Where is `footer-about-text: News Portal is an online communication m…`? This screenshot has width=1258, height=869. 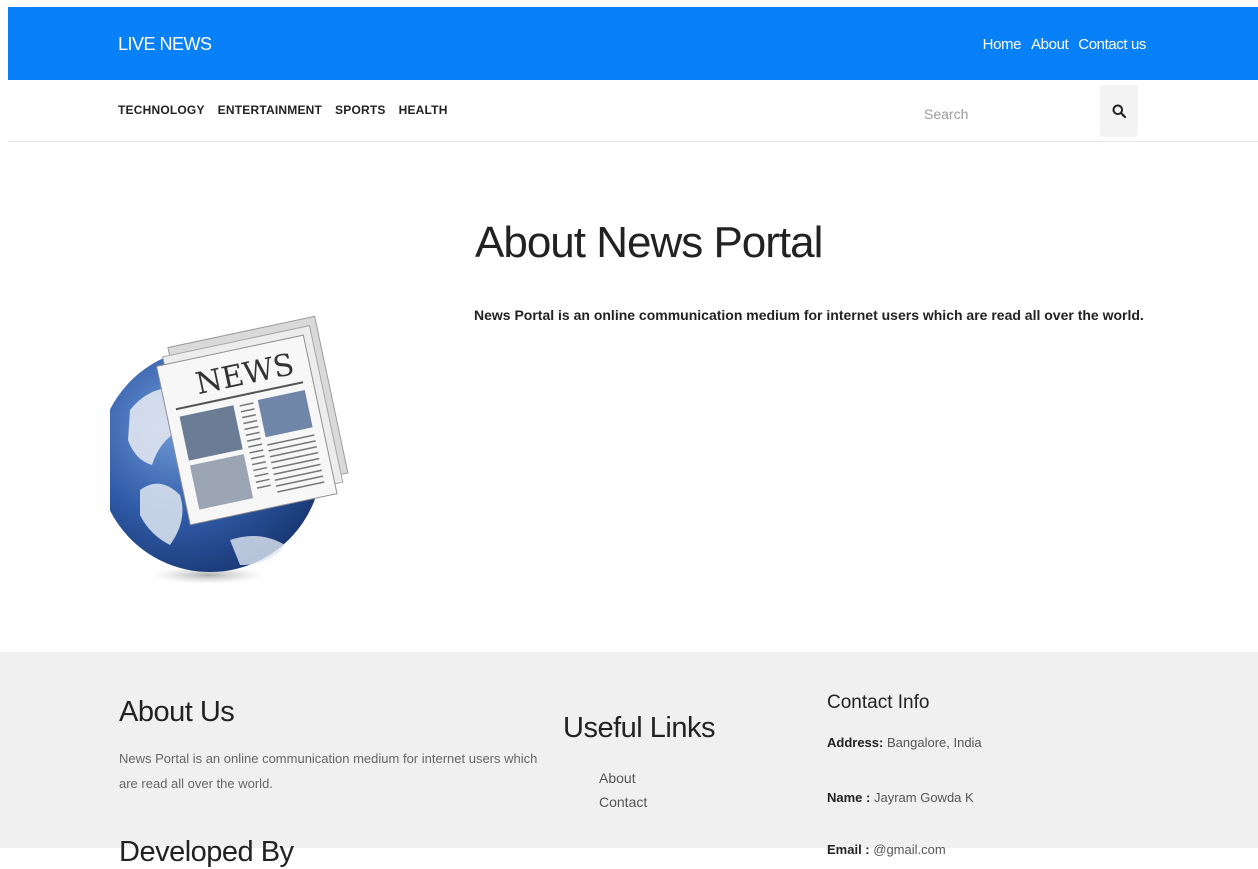
footer-about-text: News Portal is an online communication m… is located at coordinates (328, 771).